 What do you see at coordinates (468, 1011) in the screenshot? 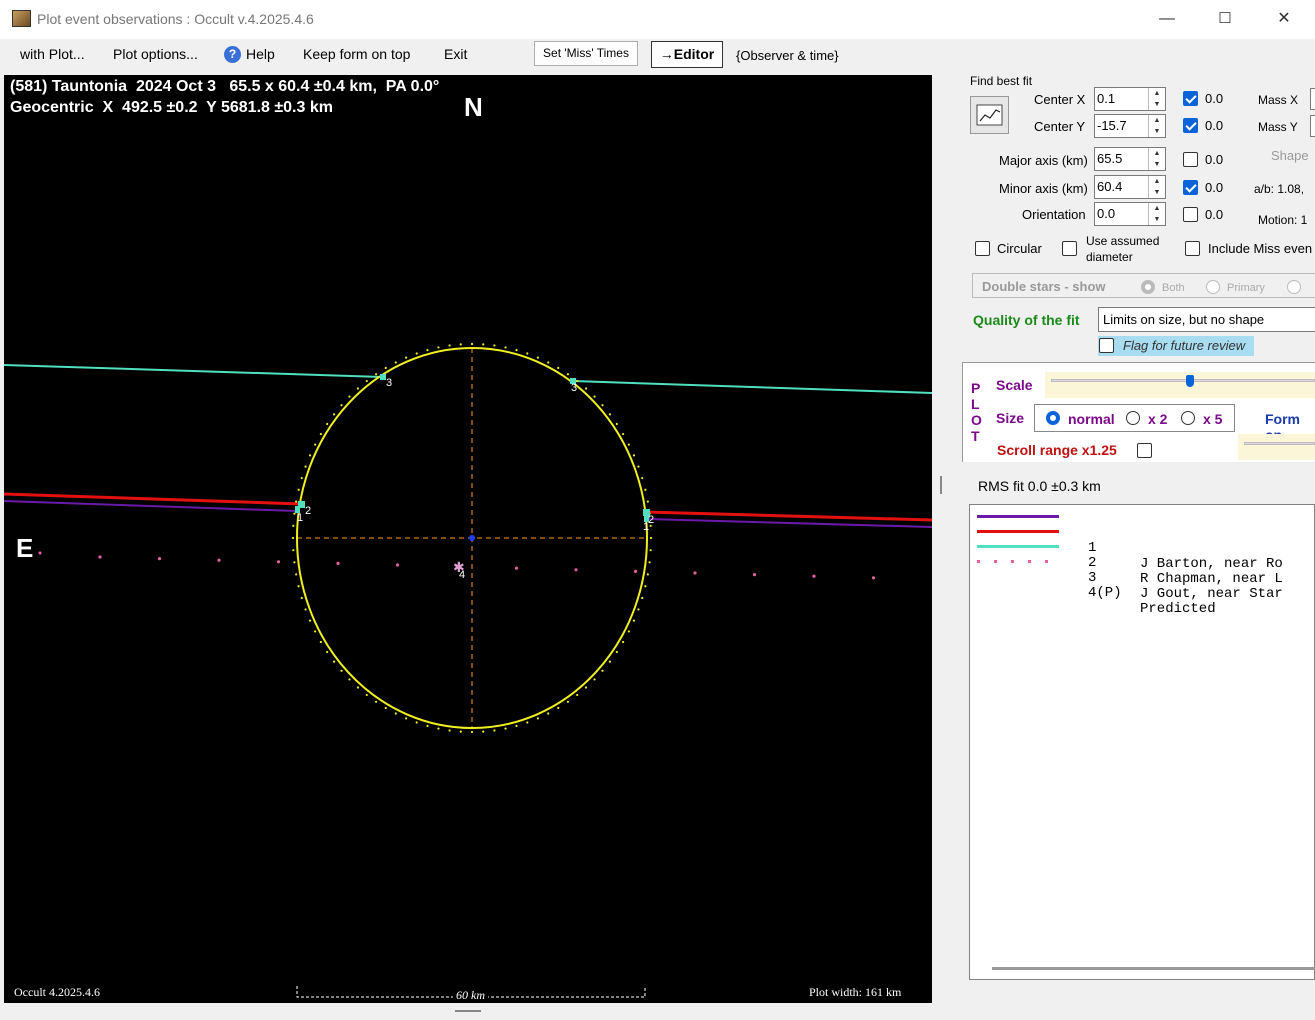
I see `bottom-splitter` at bounding box center [468, 1011].